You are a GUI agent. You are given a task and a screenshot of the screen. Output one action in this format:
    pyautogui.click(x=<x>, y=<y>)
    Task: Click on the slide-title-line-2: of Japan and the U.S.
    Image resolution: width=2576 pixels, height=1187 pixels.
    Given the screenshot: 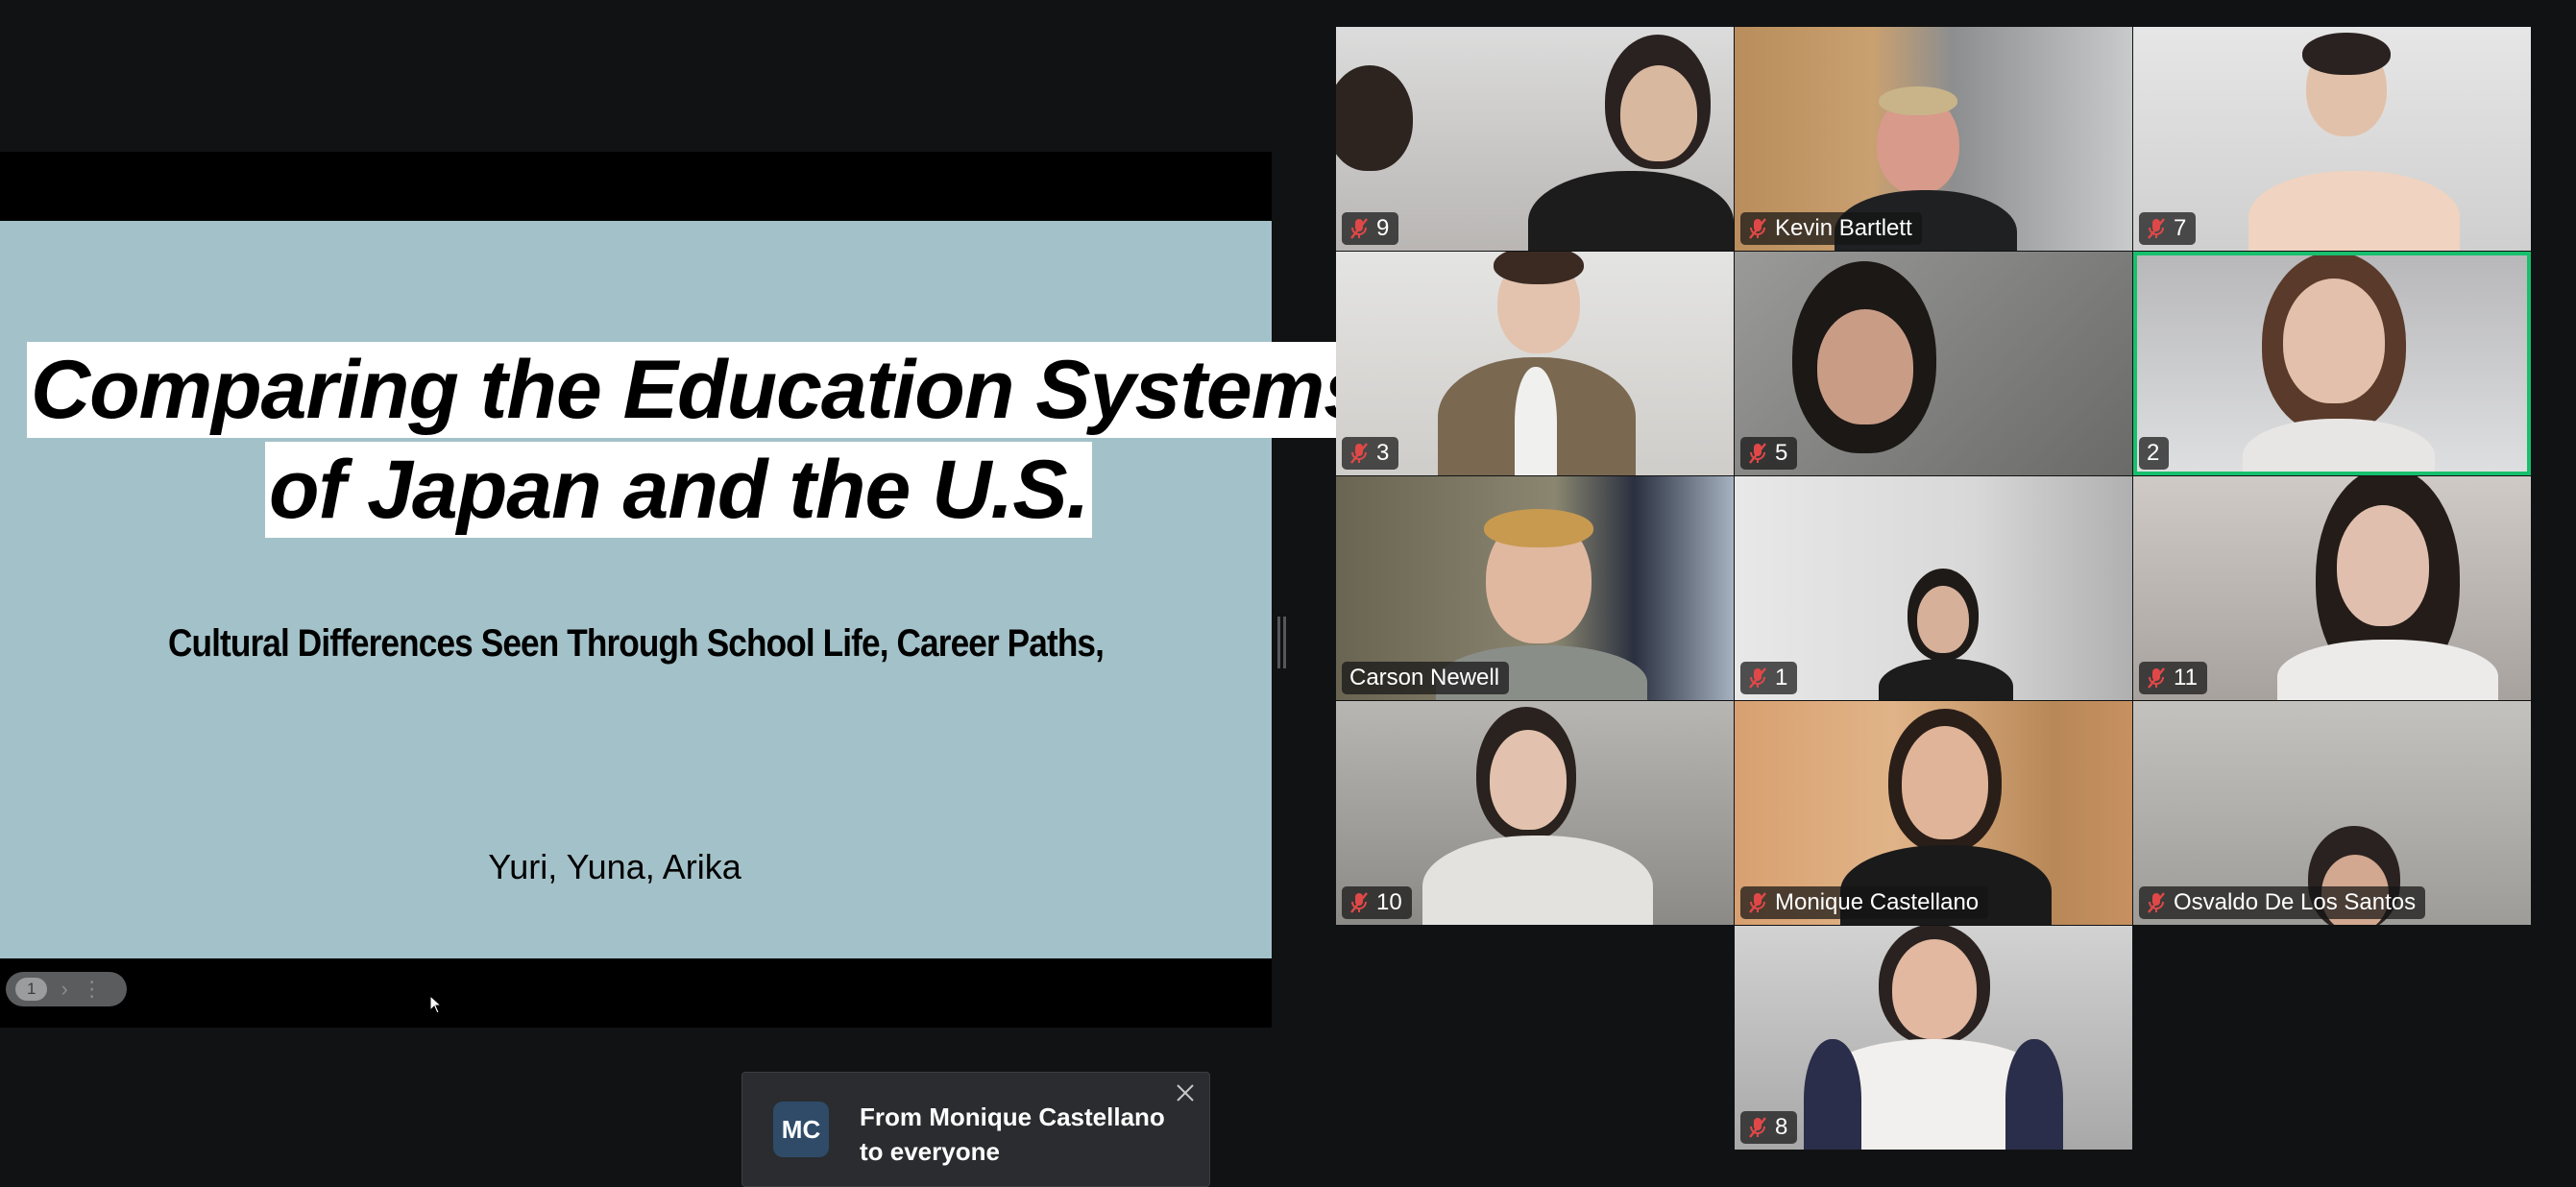 What is the action you would take?
    pyautogui.click(x=679, y=490)
    